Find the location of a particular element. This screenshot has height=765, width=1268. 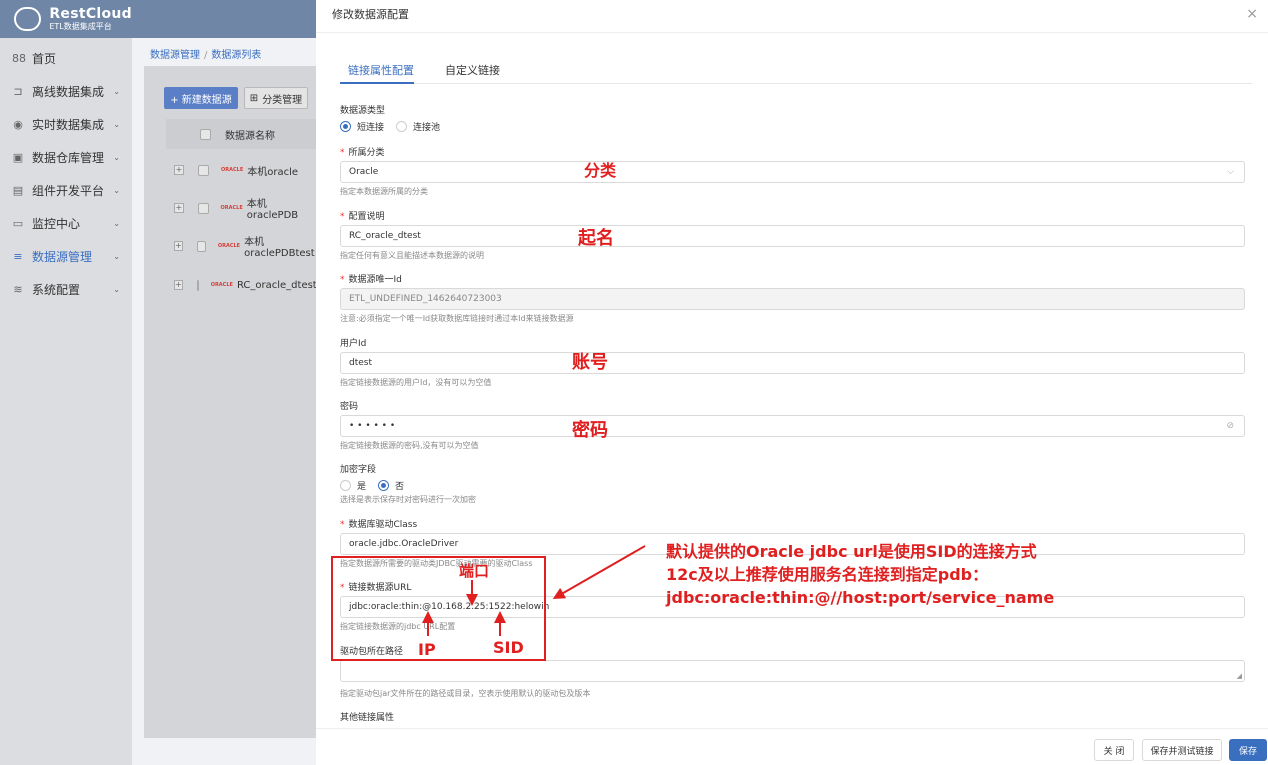

unique-id-help: 注意:必须指定一个唯一Id获取数据库链接时通过本Id来链接数据源 is located at coordinates (457, 318).